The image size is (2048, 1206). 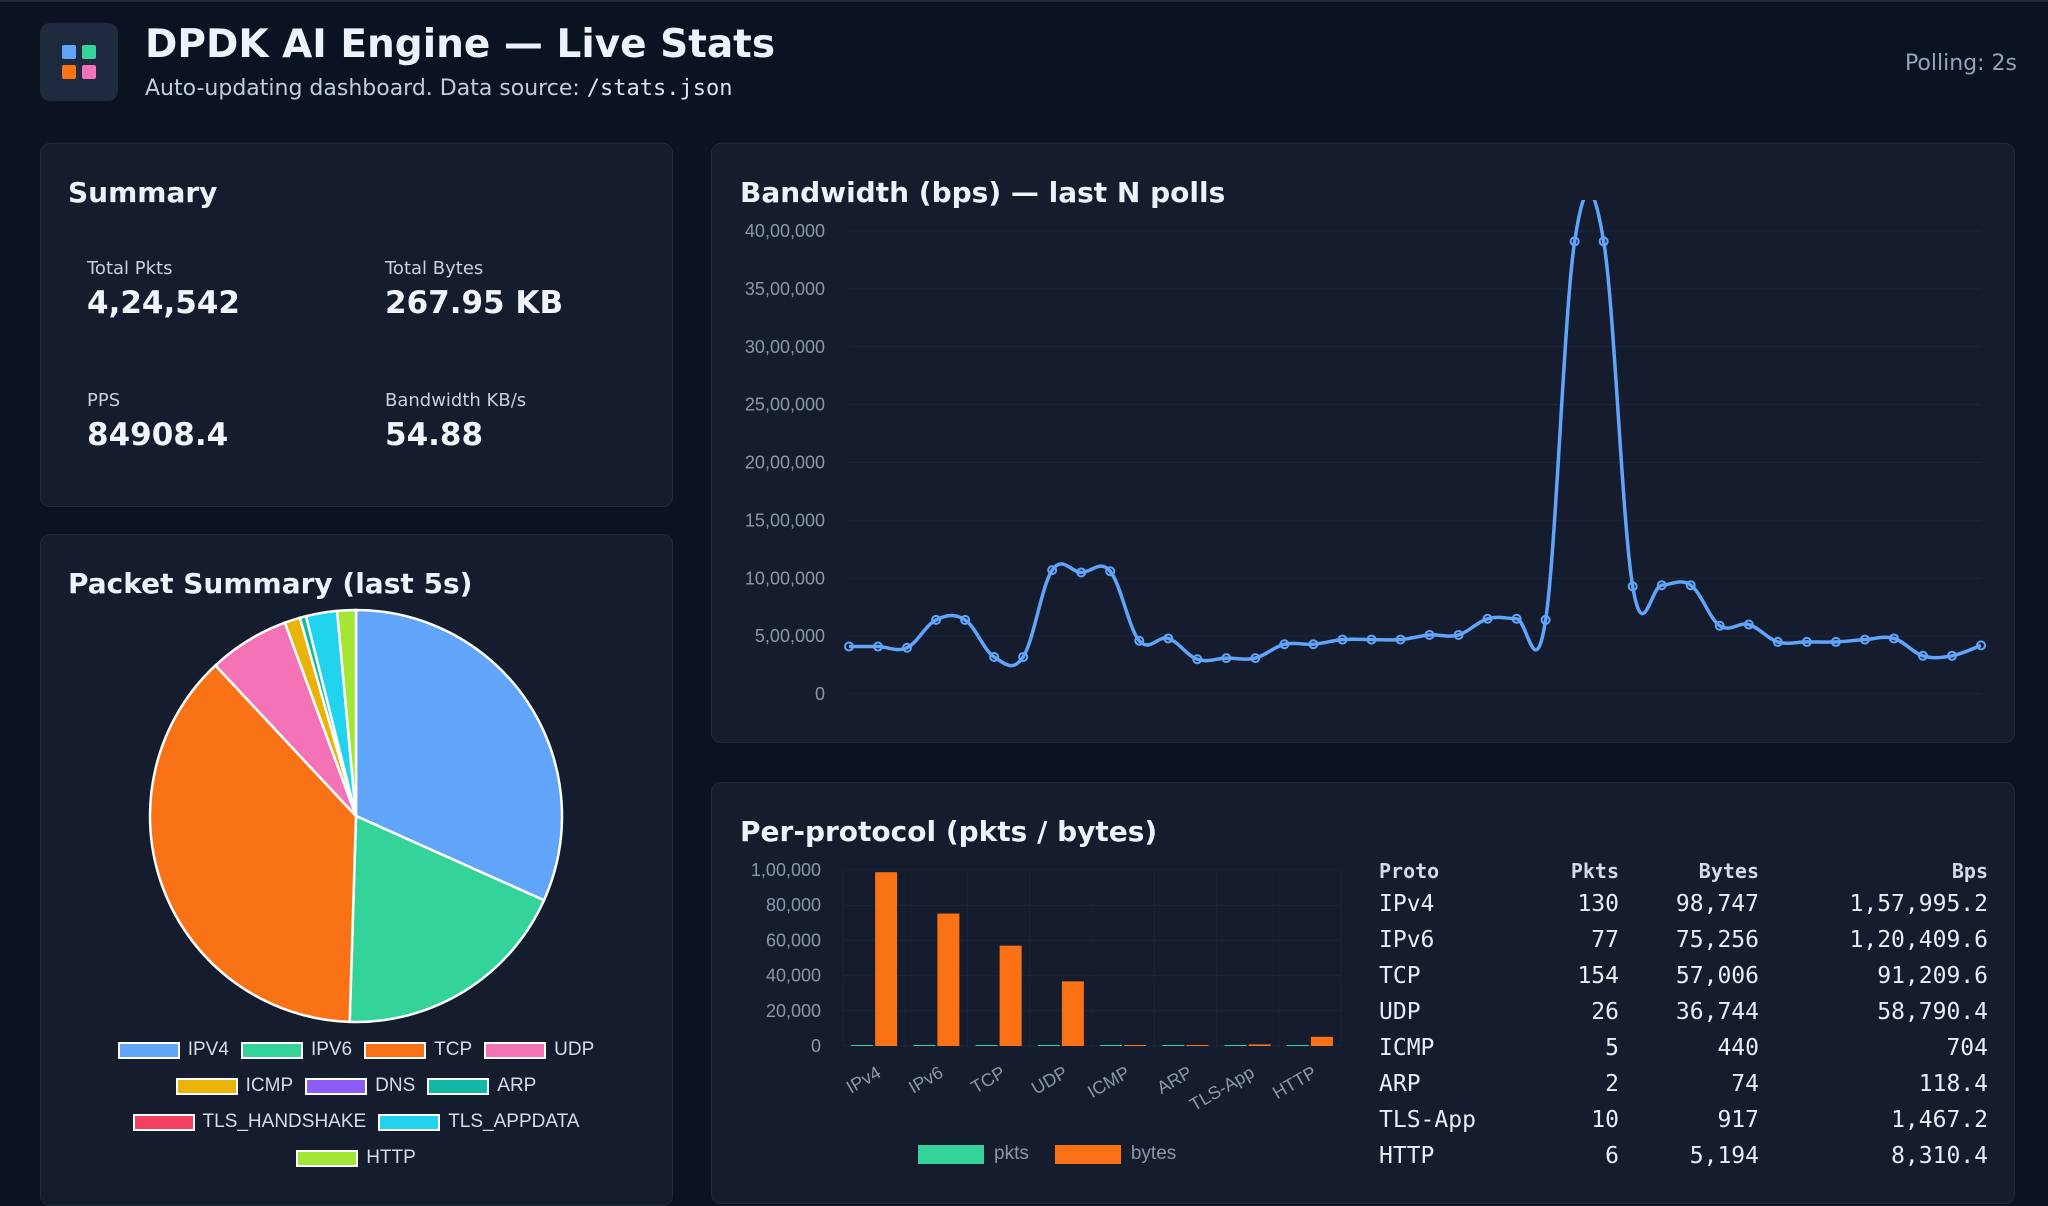 I want to click on col-header-pkts: Pkts, so click(x=1594, y=871).